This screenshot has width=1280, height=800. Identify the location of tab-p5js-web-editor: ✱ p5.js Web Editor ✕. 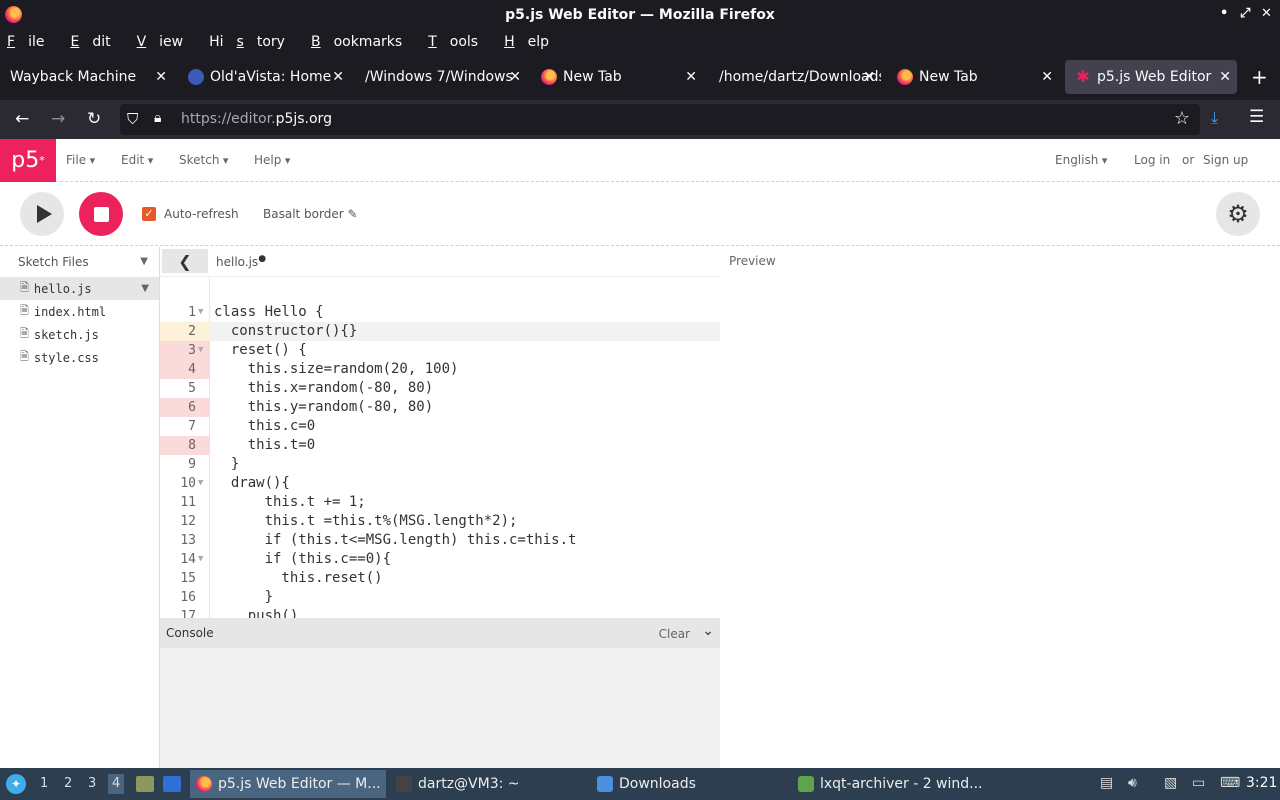
(1151, 77).